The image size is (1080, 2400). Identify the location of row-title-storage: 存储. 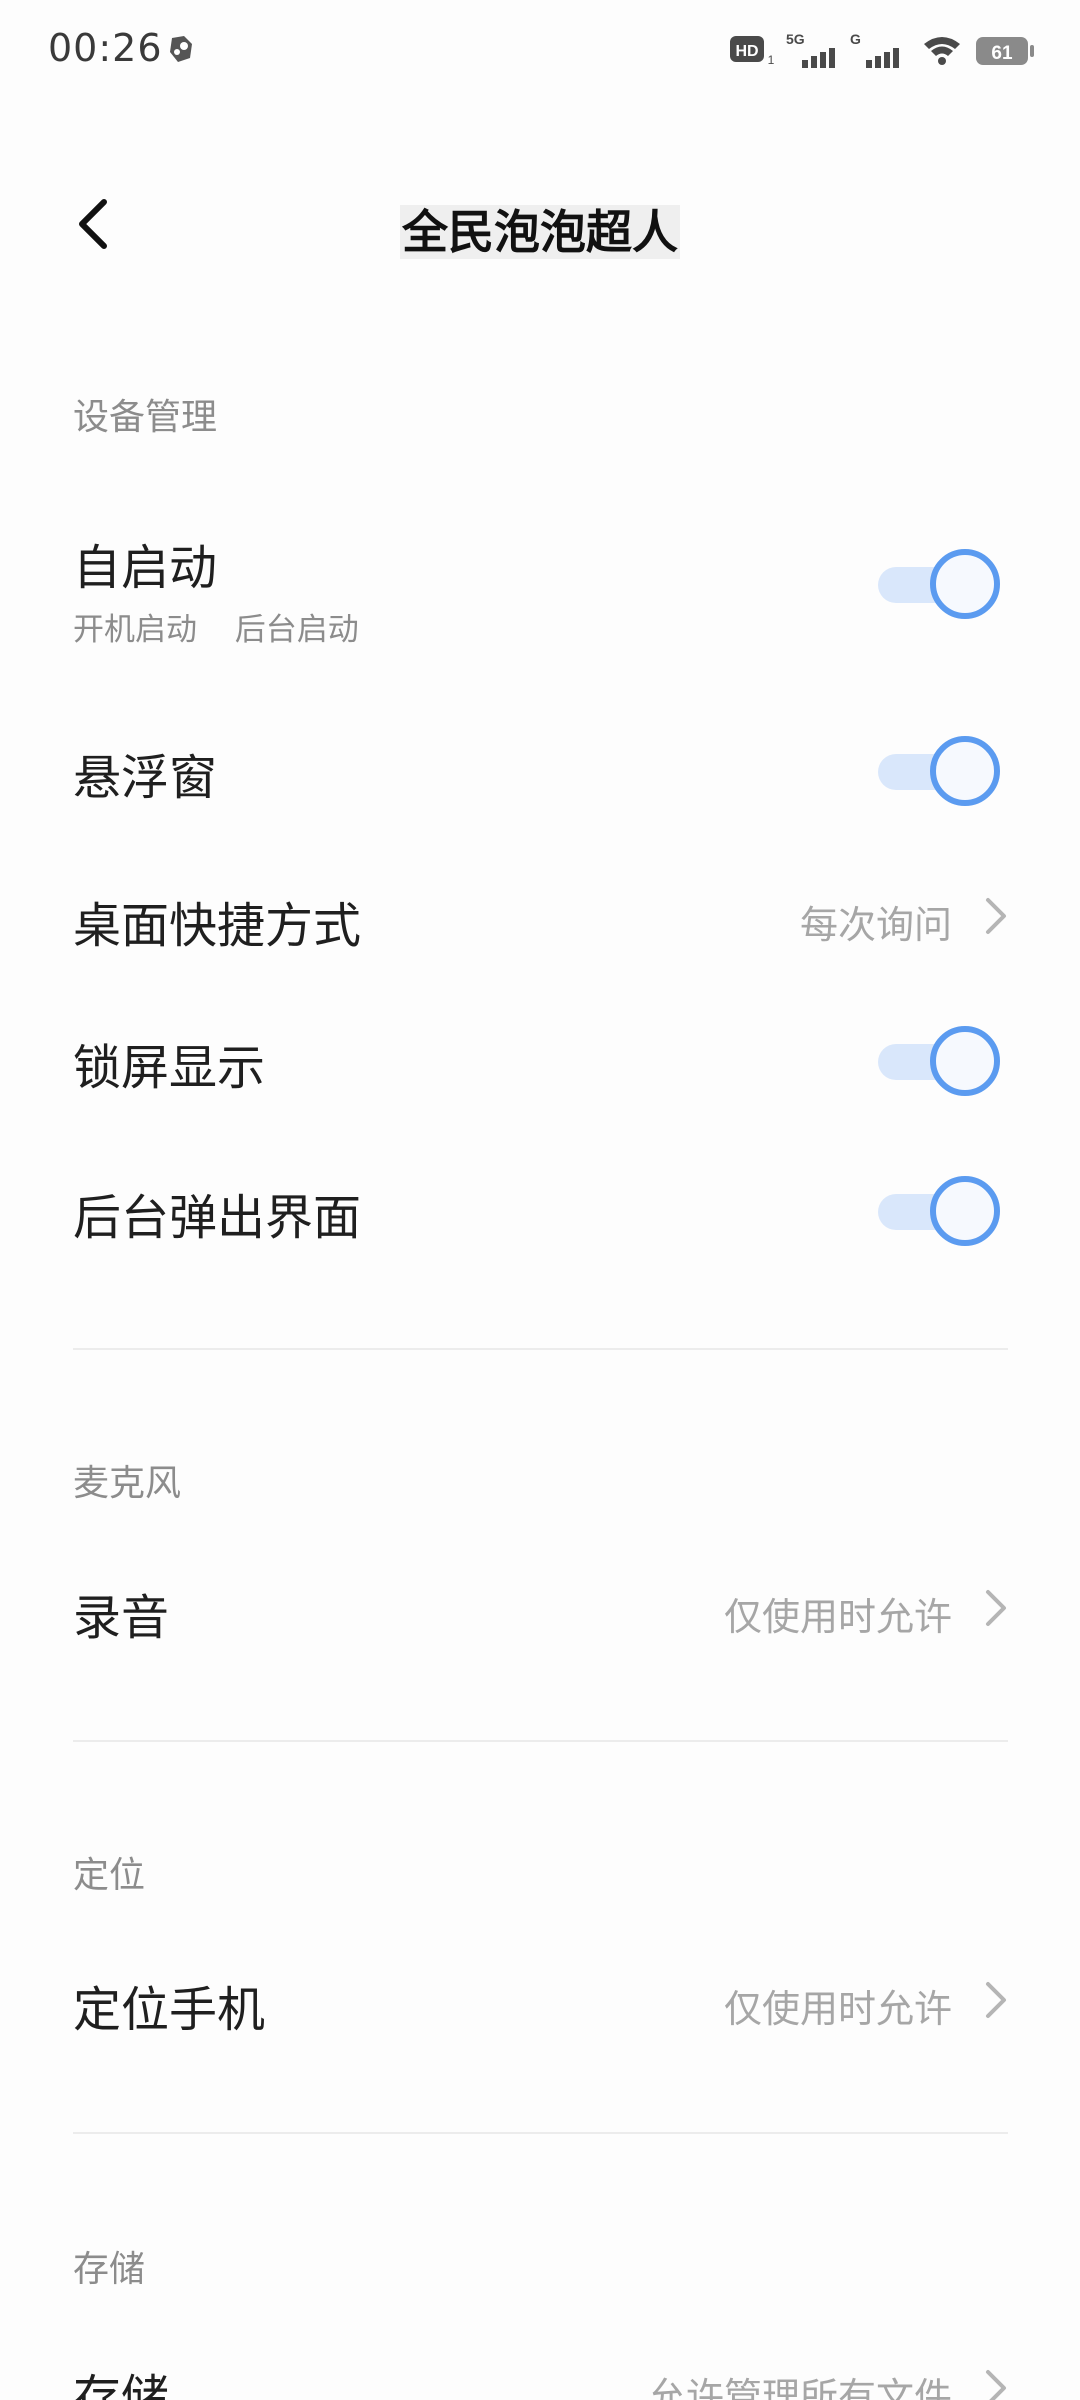
(121, 2385).